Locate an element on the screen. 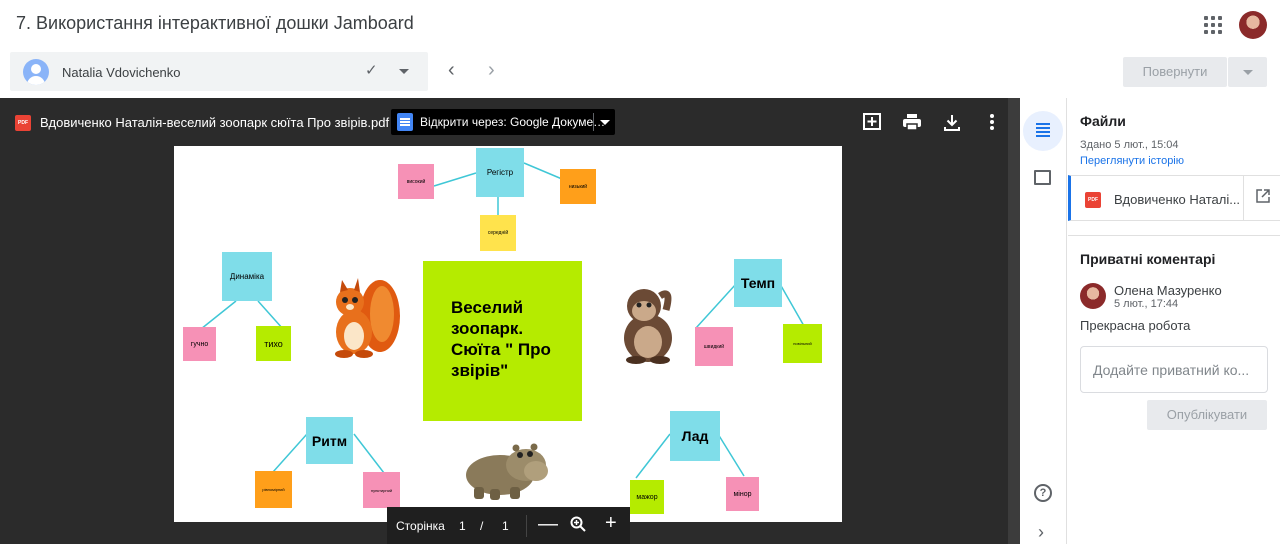 The image size is (1280, 544). squirrel-image is located at coordinates (367, 318).